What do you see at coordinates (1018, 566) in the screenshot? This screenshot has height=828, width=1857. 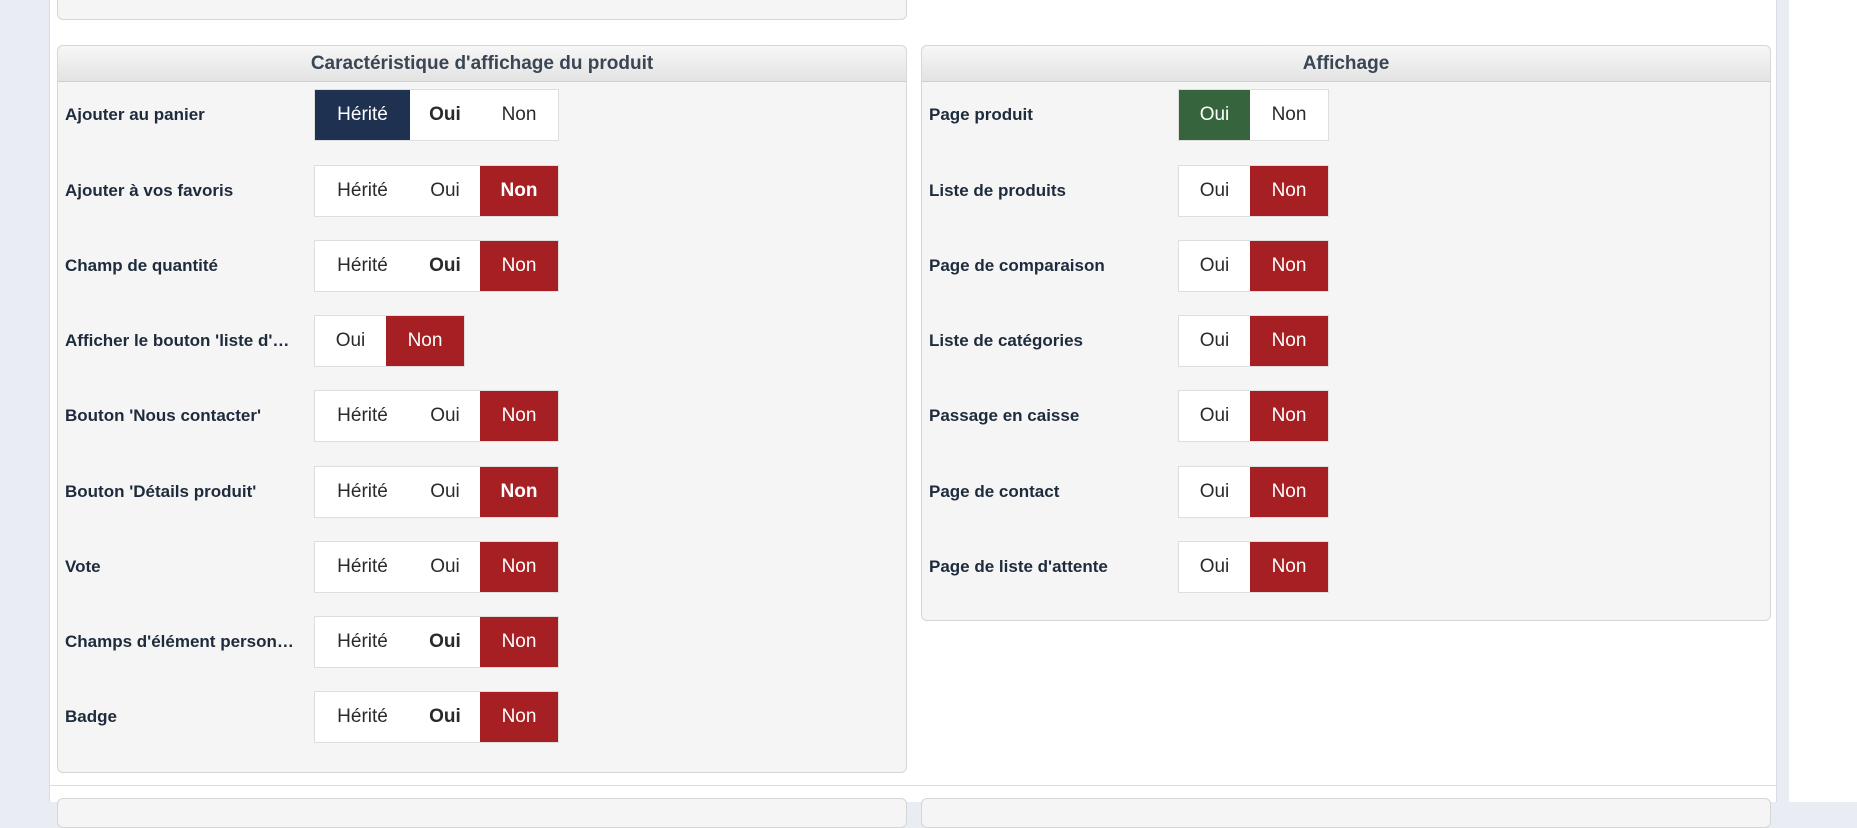 I see `setting-label: Page de liste d'attente` at bounding box center [1018, 566].